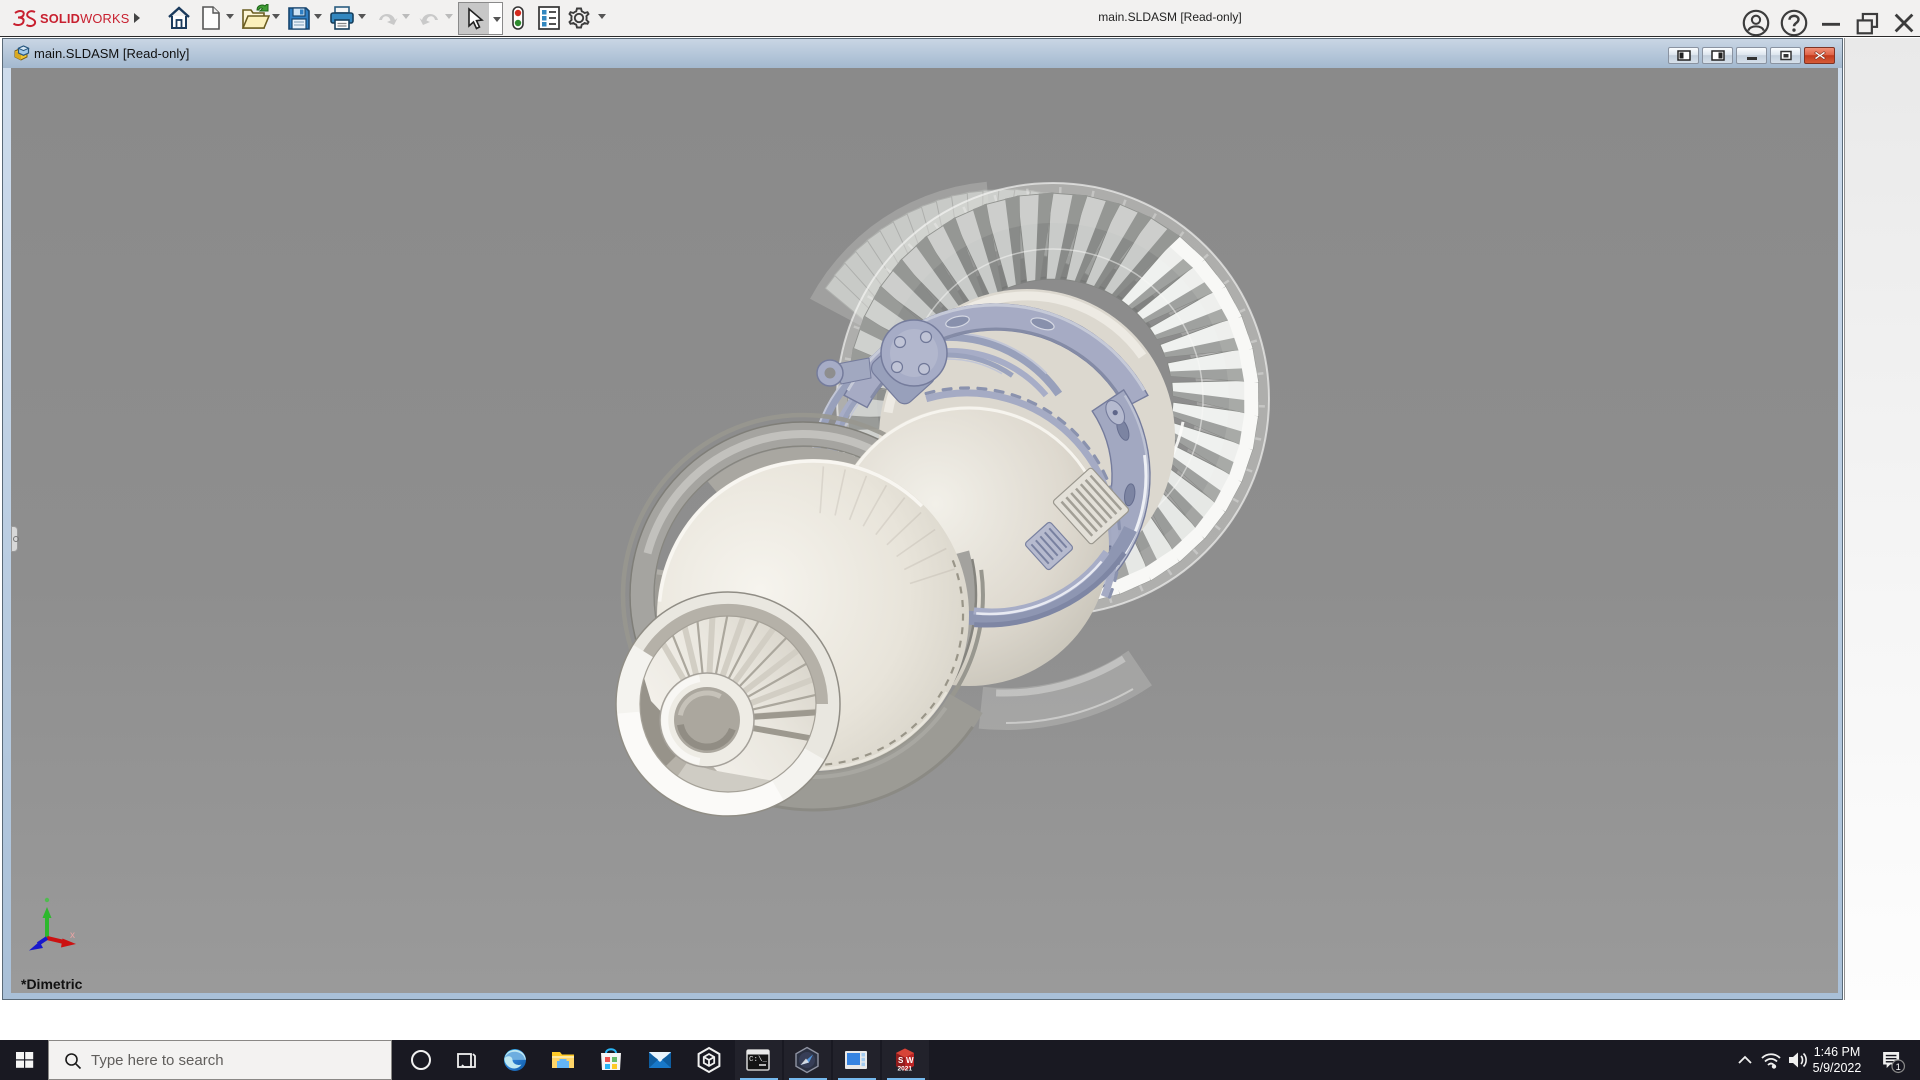  What do you see at coordinates (72, 935) in the screenshot?
I see `svg-text: x` at bounding box center [72, 935].